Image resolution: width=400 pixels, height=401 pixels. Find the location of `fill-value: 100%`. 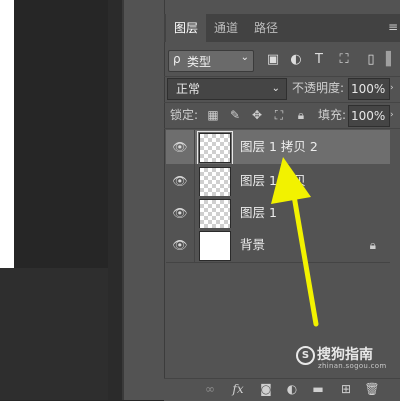

fill-value: 100% is located at coordinates (368, 116).